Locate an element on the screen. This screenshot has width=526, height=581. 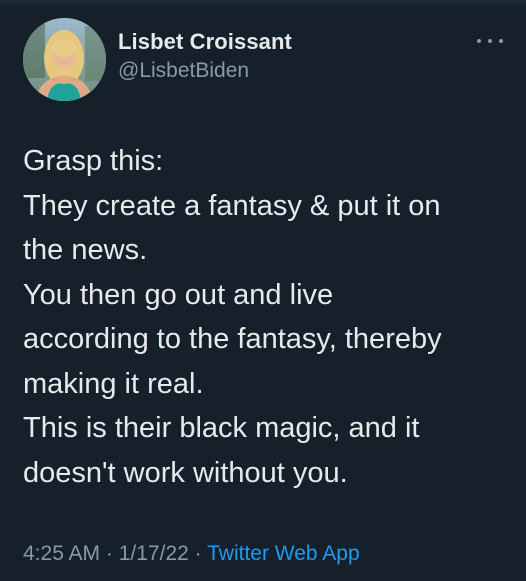
tweet-line: the news. is located at coordinates (85, 250).